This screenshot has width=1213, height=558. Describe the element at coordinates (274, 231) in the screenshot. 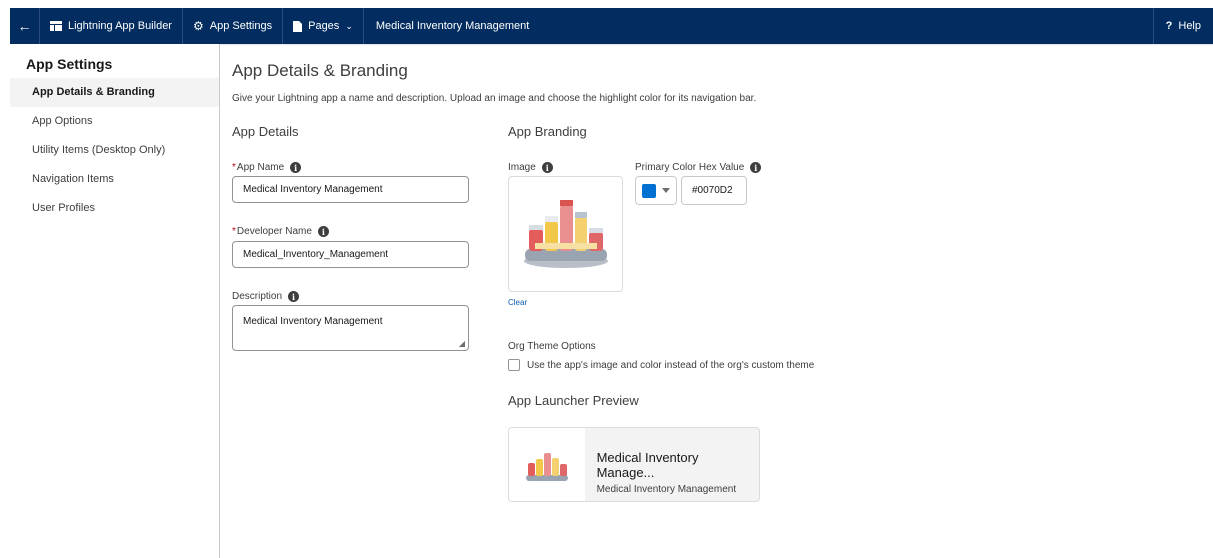

I see `developer-name-label: Developer Name` at that location.